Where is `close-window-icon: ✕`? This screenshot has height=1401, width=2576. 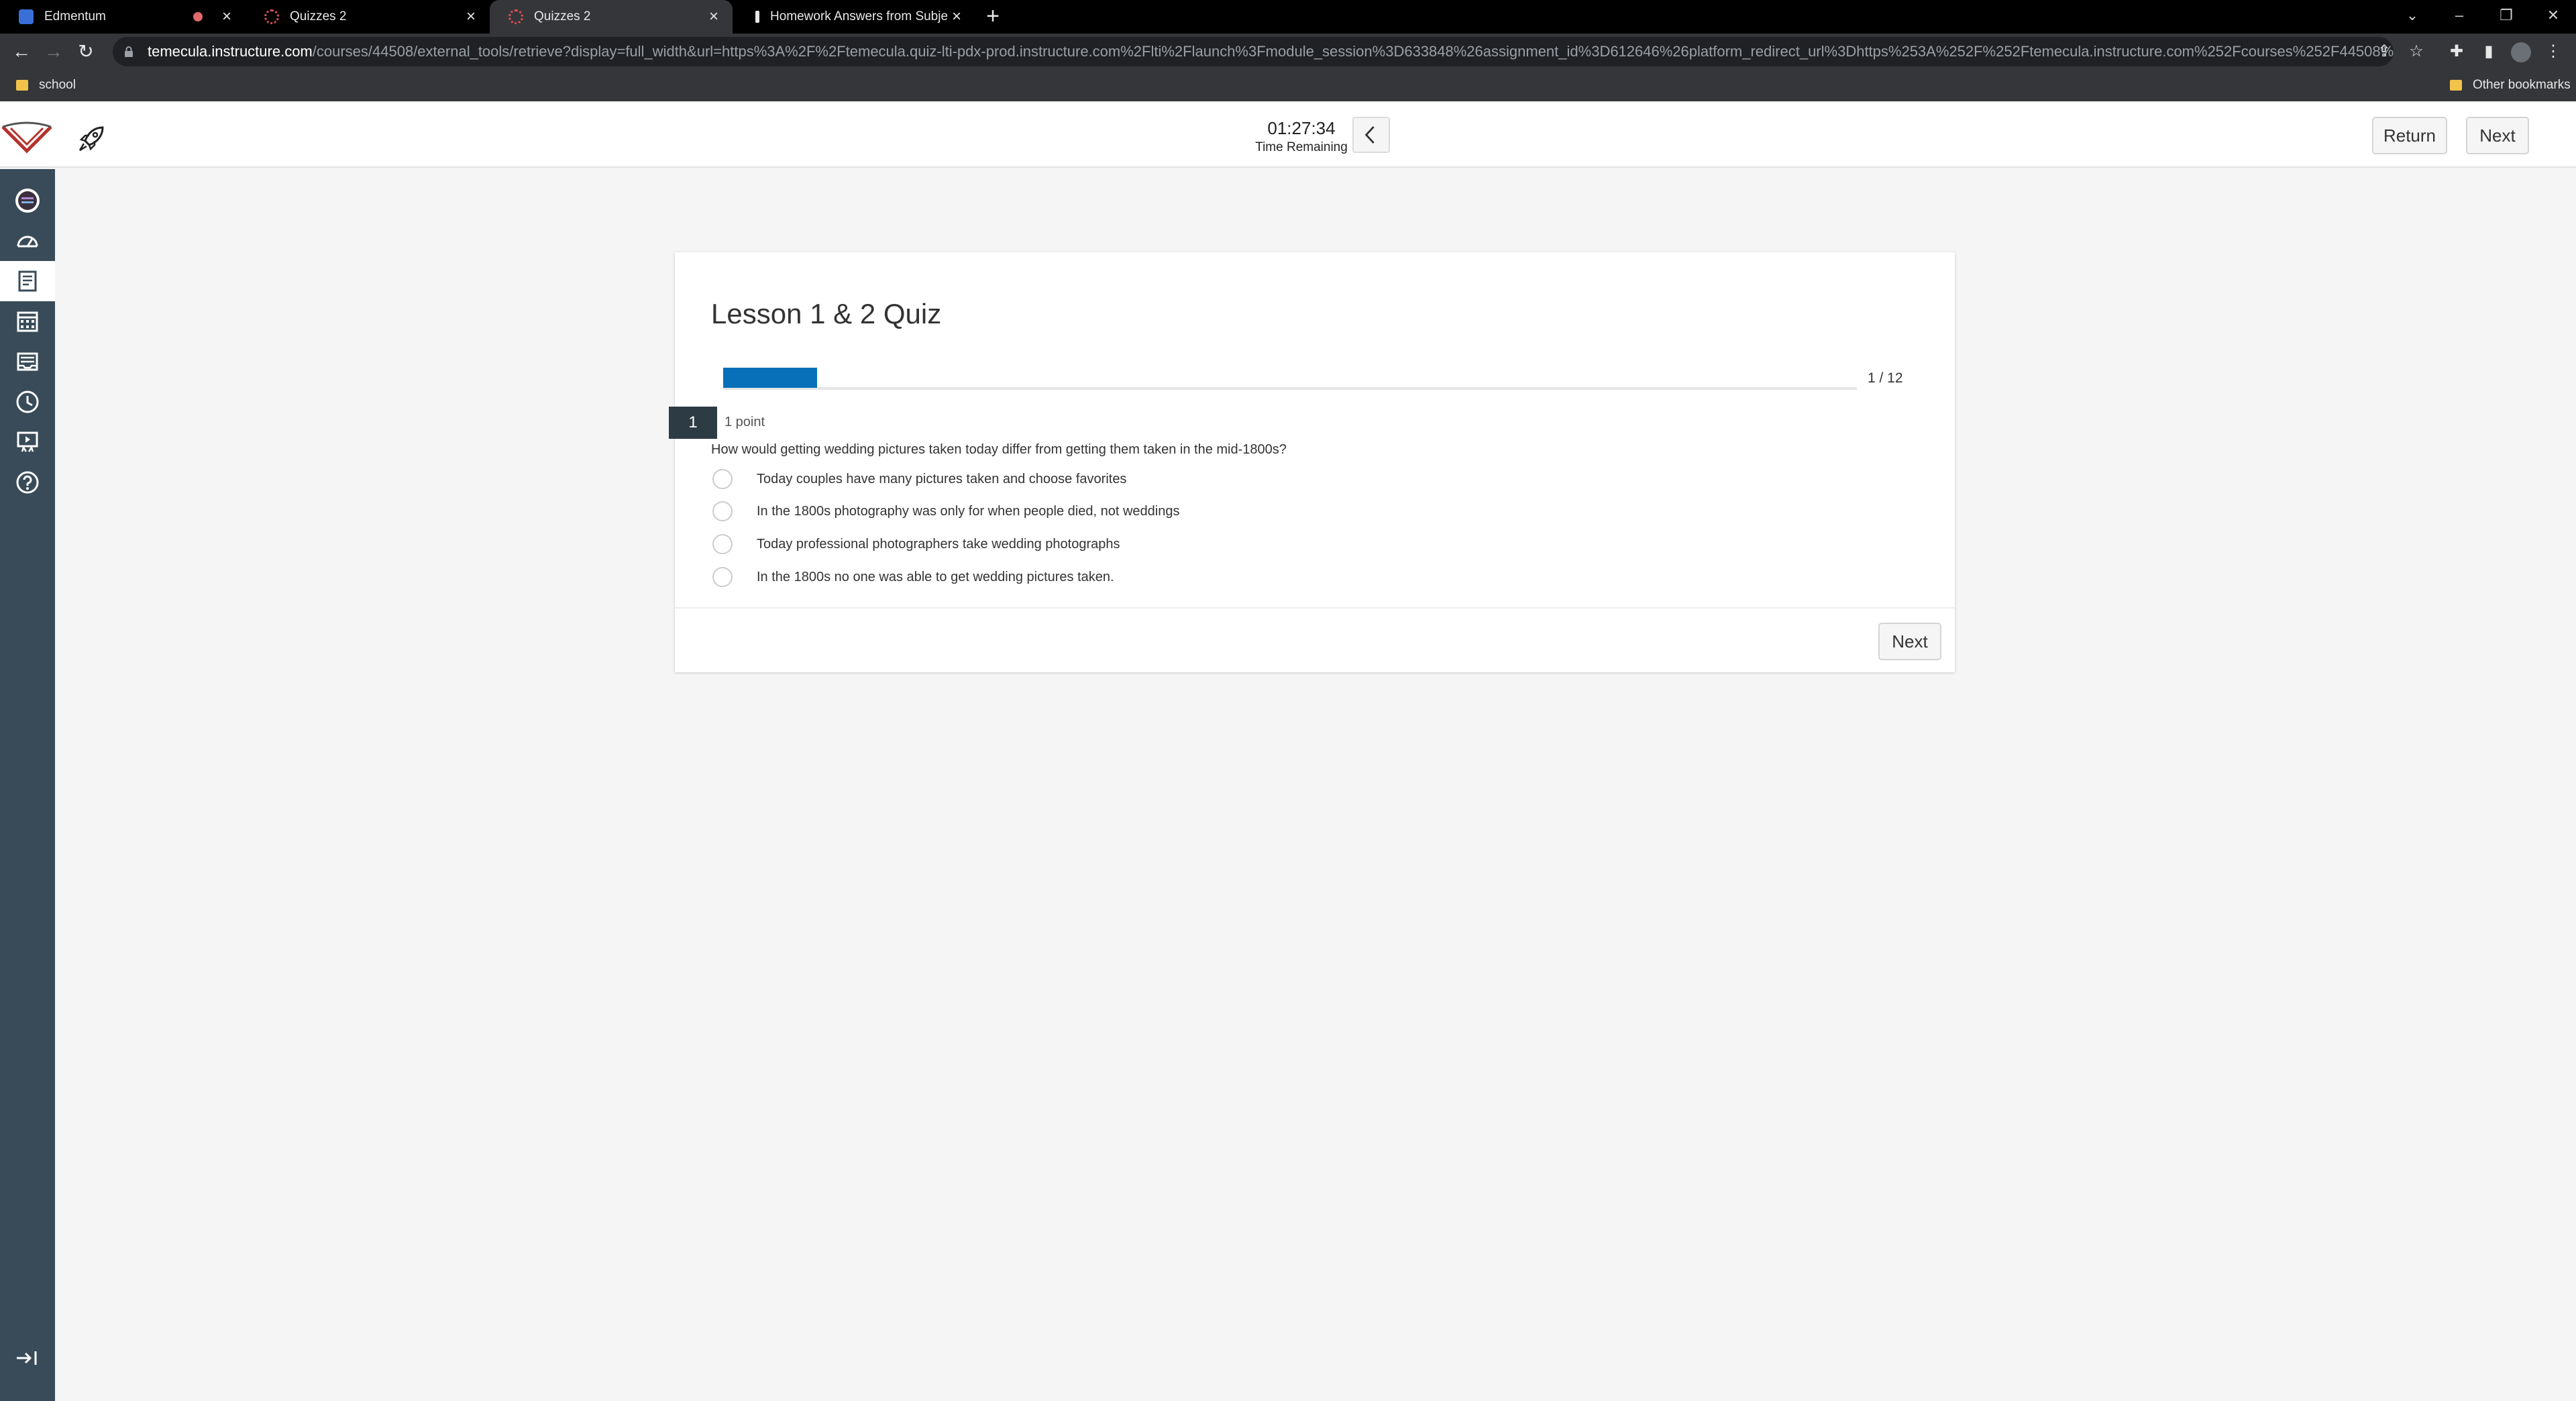
close-window-icon: ✕ is located at coordinates (2553, 17).